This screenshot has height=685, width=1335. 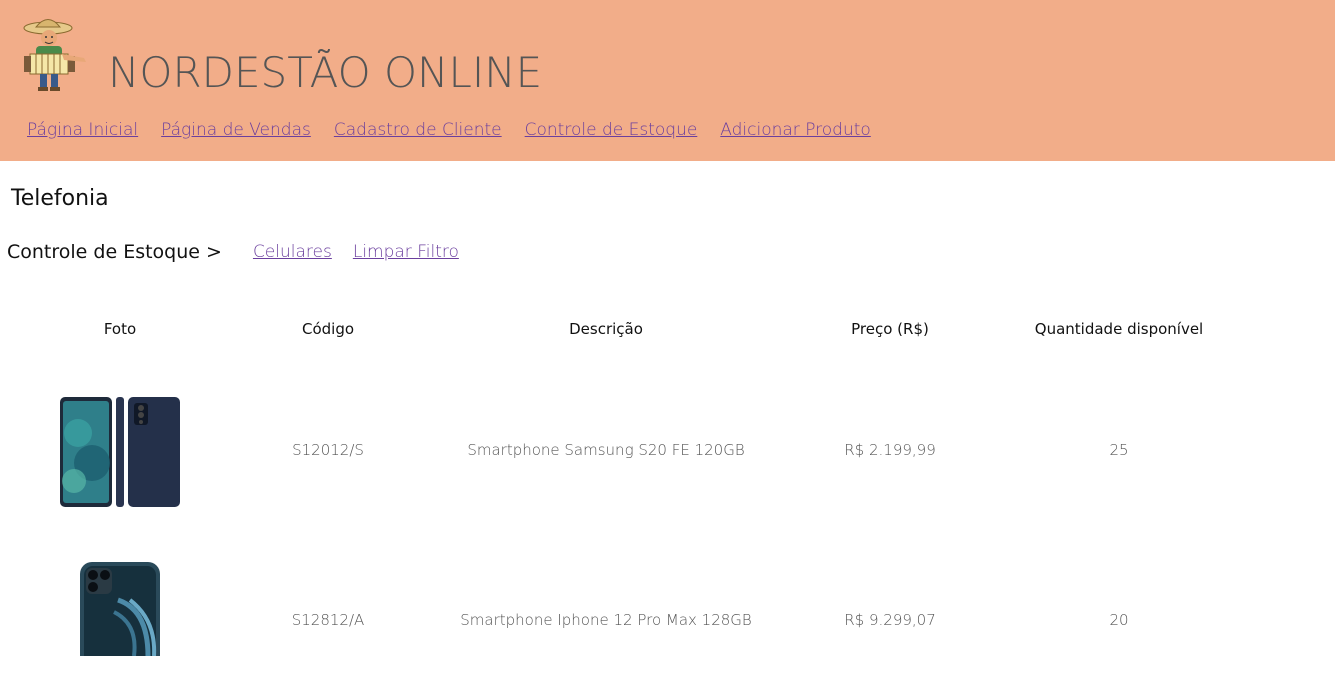 I want to click on column-header-photo: Foto, so click(x=120, y=329).